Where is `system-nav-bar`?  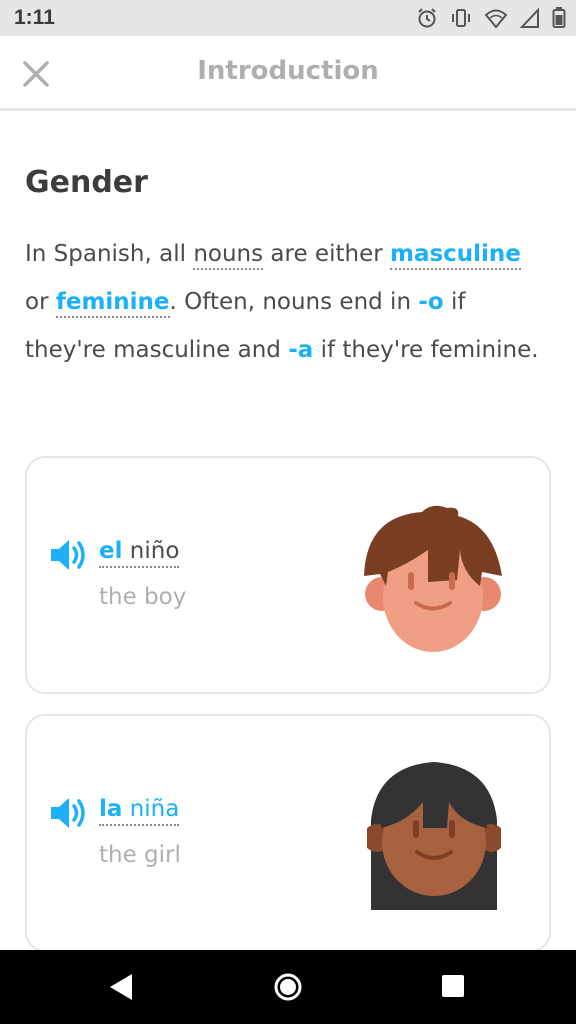 system-nav-bar is located at coordinates (288, 987).